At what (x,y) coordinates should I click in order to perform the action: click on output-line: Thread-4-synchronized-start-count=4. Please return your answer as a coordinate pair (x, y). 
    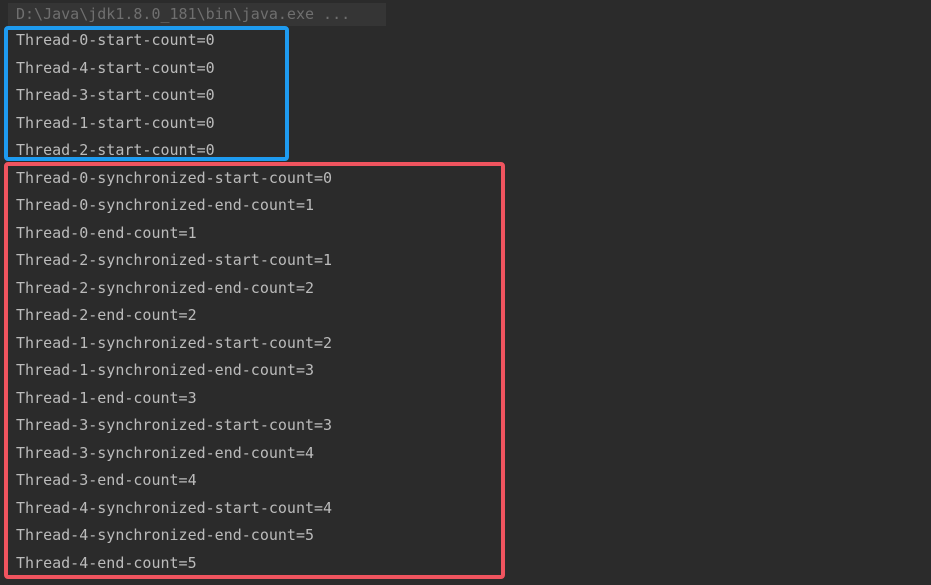
    Looking at the image, I should click on (174, 507).